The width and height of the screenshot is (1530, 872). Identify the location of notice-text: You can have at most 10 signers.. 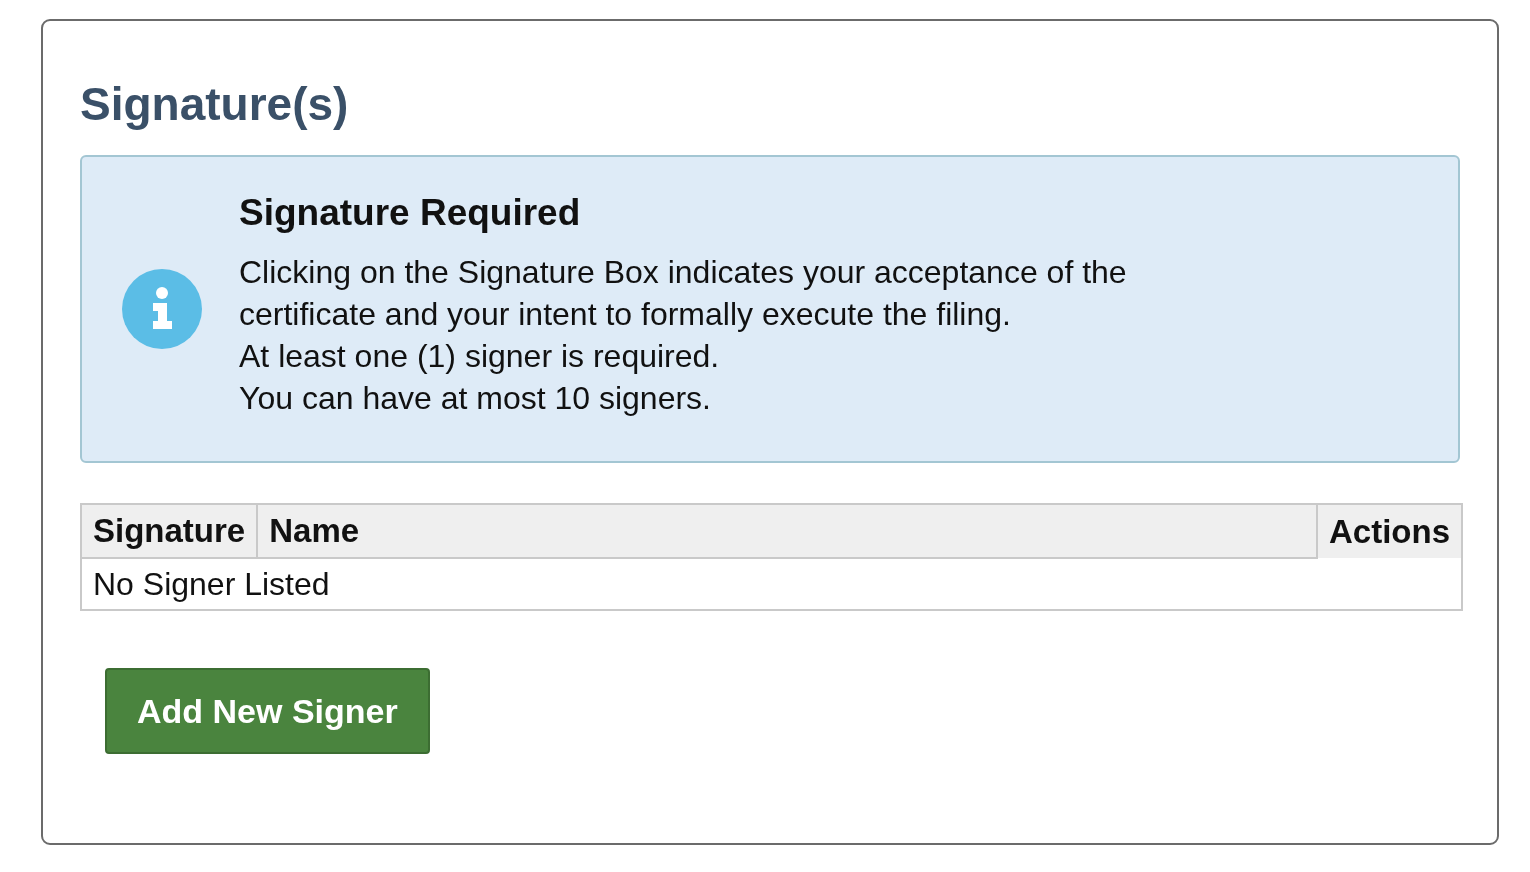
(475, 398).